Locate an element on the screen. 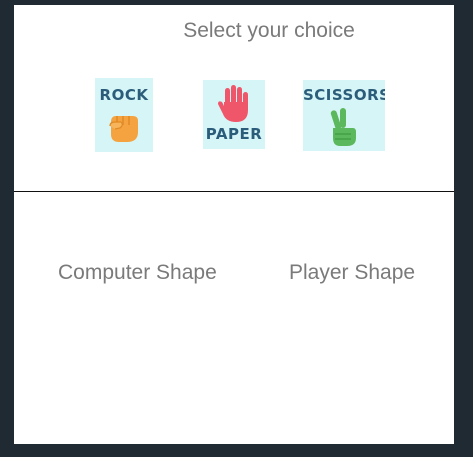 This screenshot has width=473, height=457. paper-choice-button: PAPER is located at coordinates (234, 114).